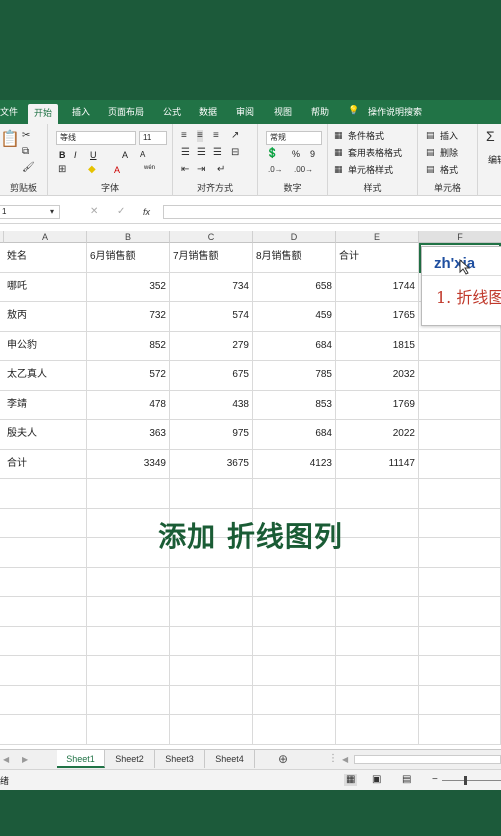  Describe the element at coordinates (45, 237) in the screenshot. I see `column-header-a: A` at that location.